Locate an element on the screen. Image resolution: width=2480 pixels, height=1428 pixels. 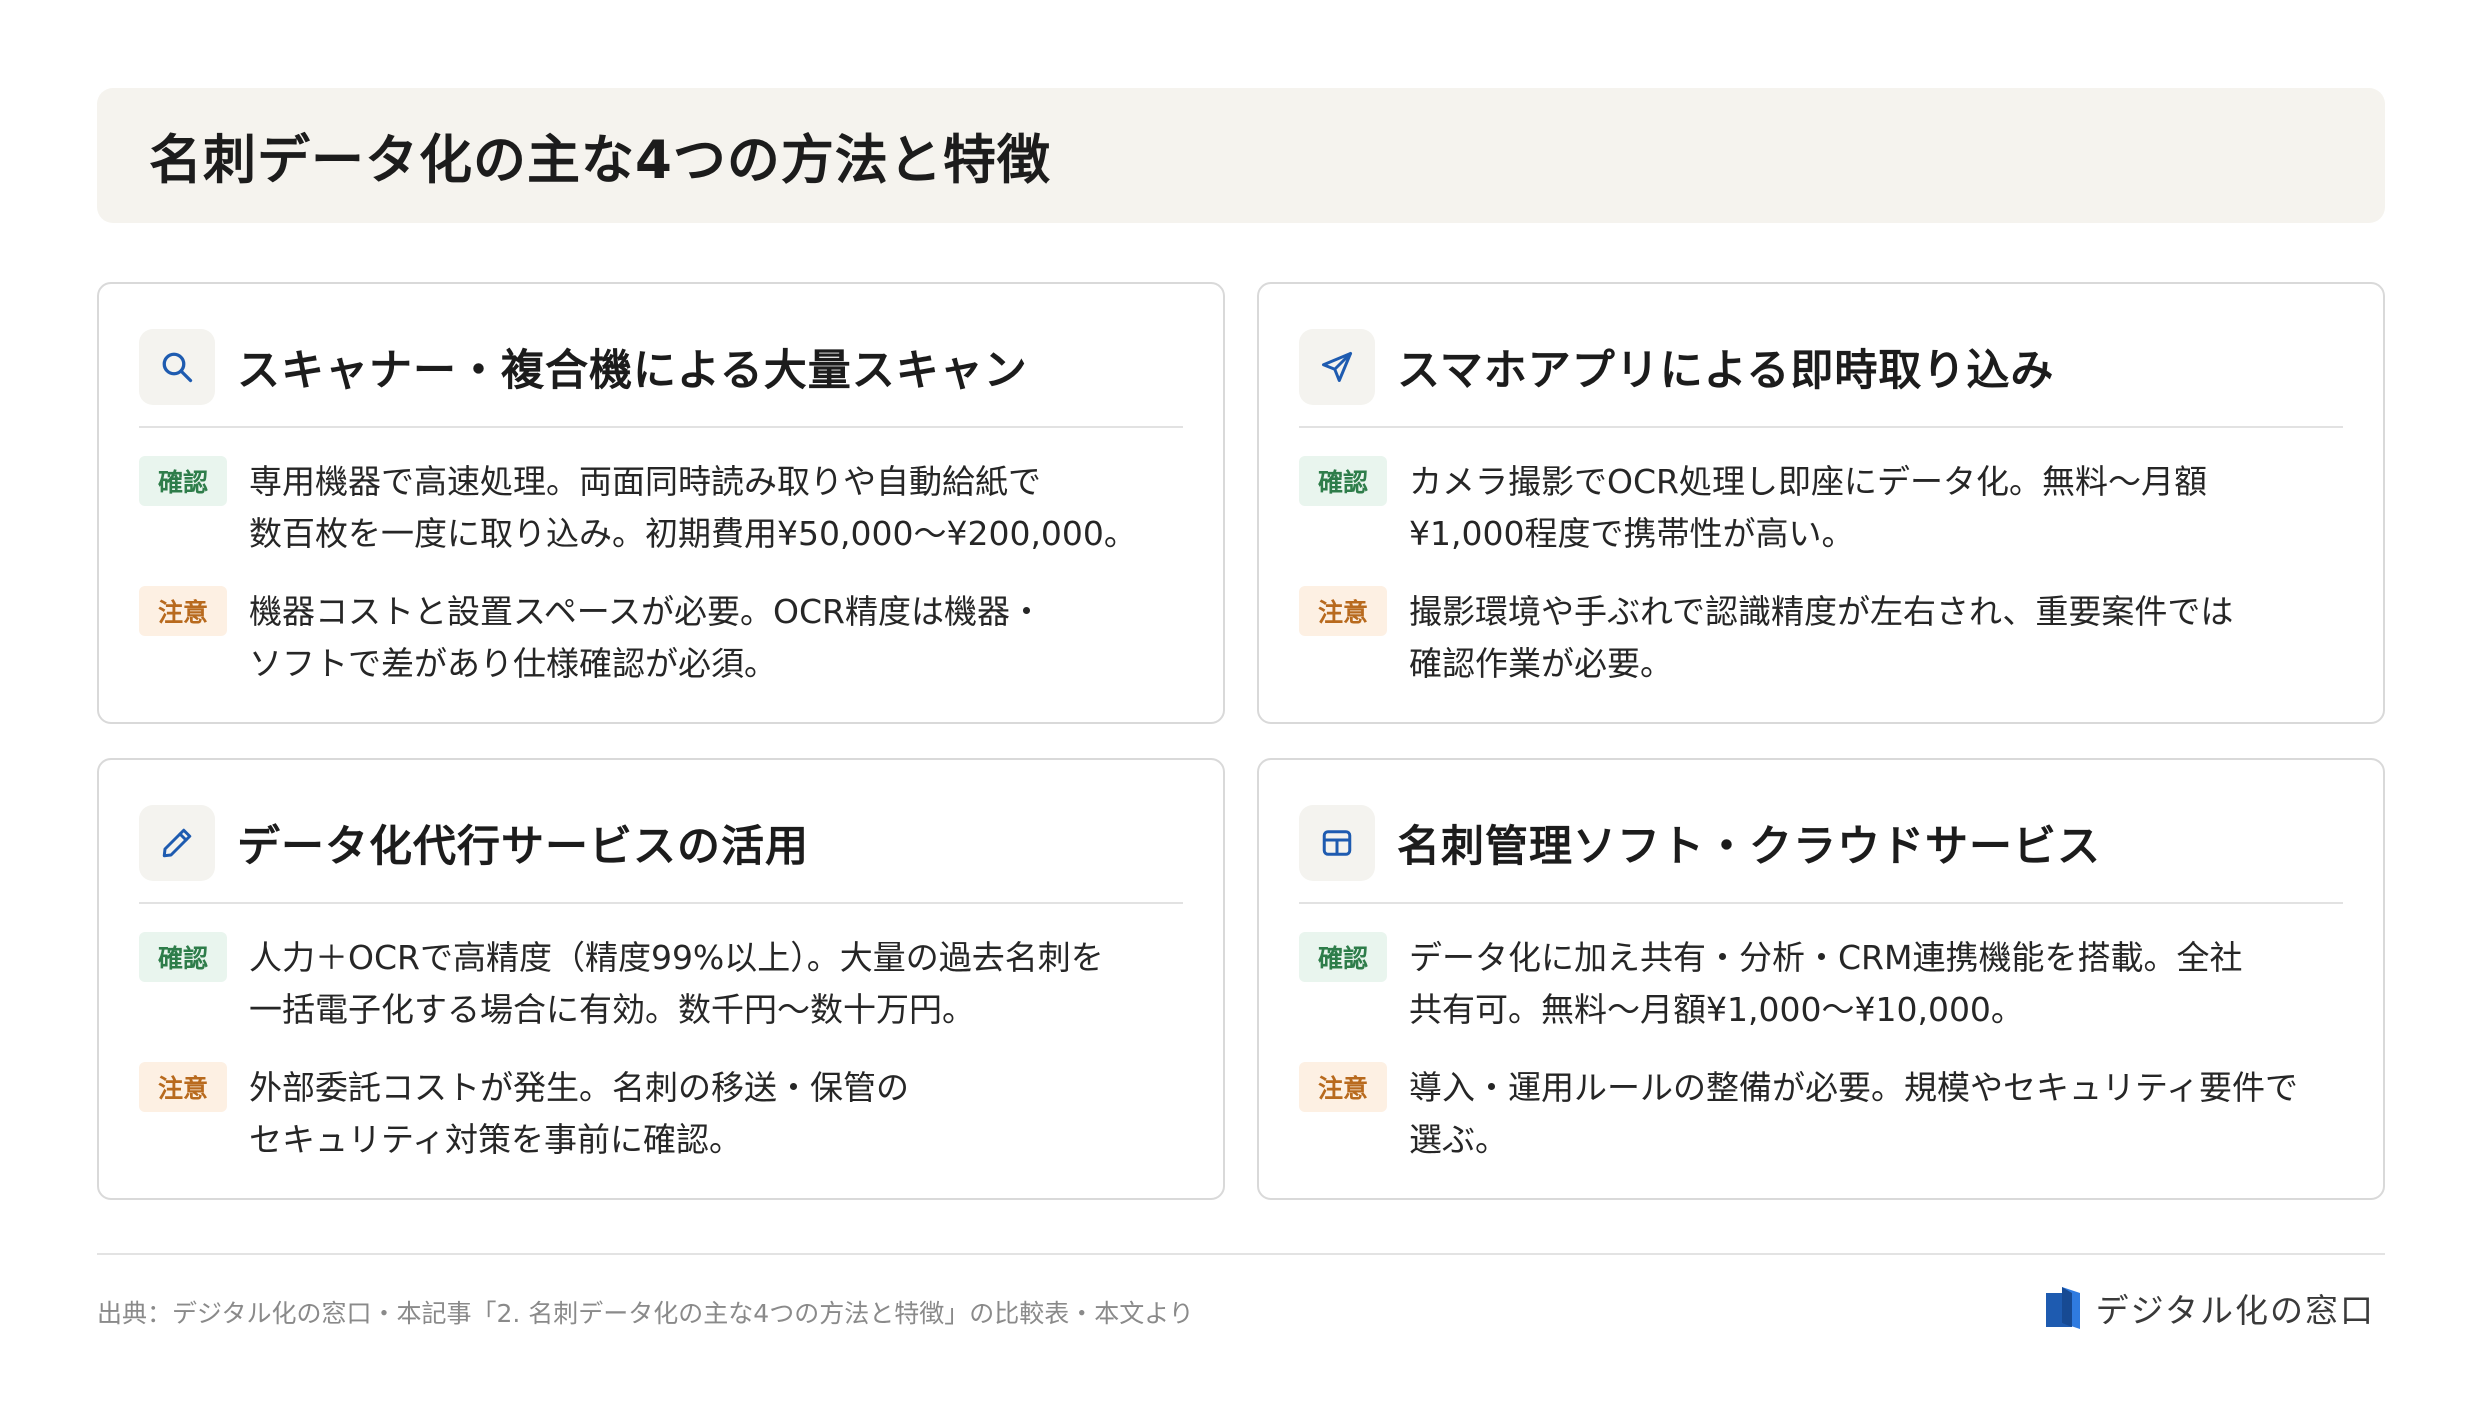
brand-logo: デジタル化の窓口 is located at coordinates (2209, 1308).